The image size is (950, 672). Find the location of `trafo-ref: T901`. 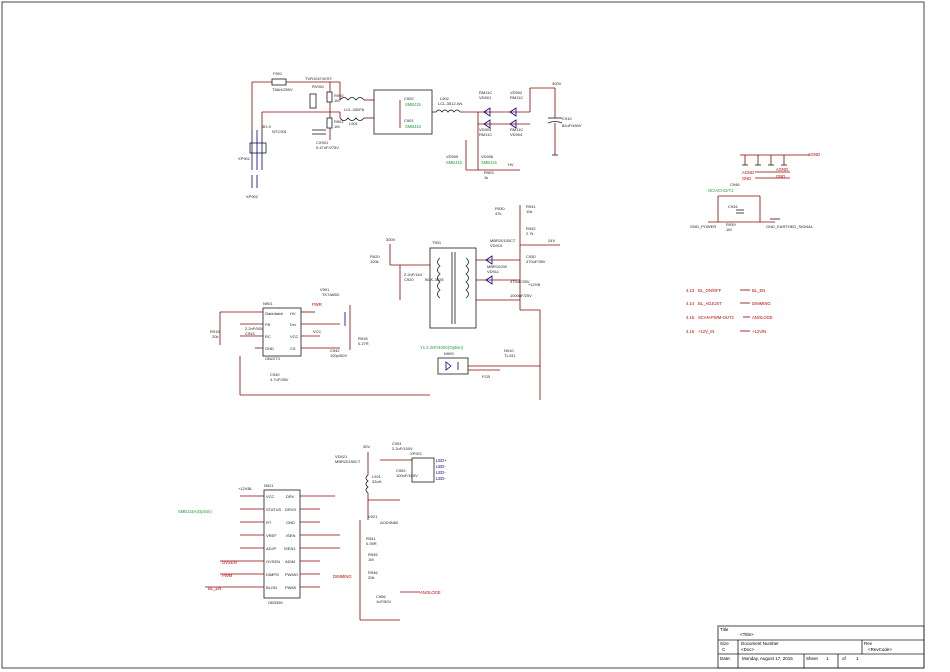

trafo-ref: T901 is located at coordinates (437, 242).